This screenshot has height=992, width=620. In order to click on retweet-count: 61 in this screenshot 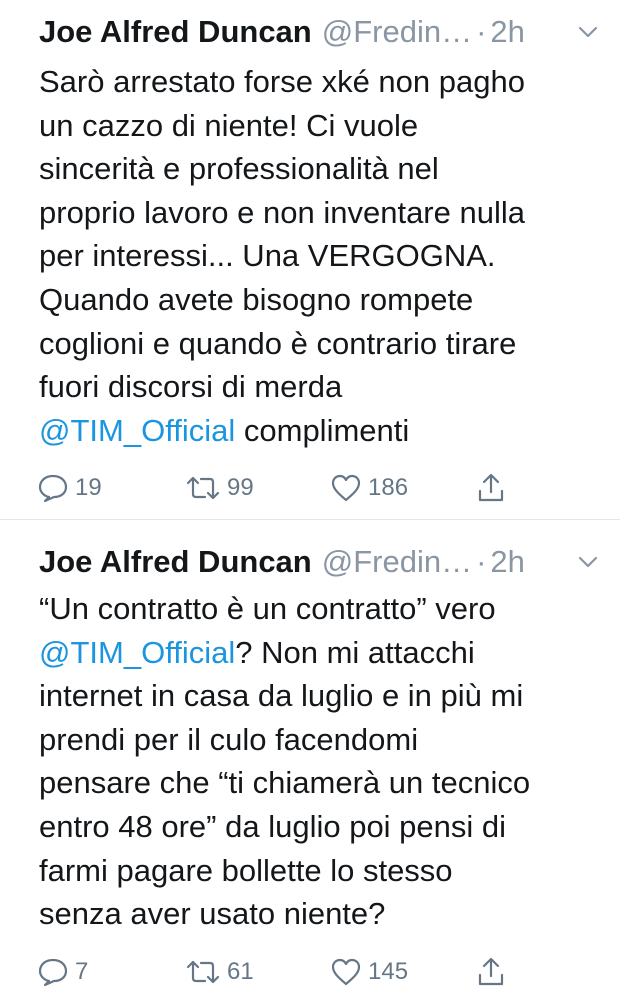, I will do `click(240, 971)`.